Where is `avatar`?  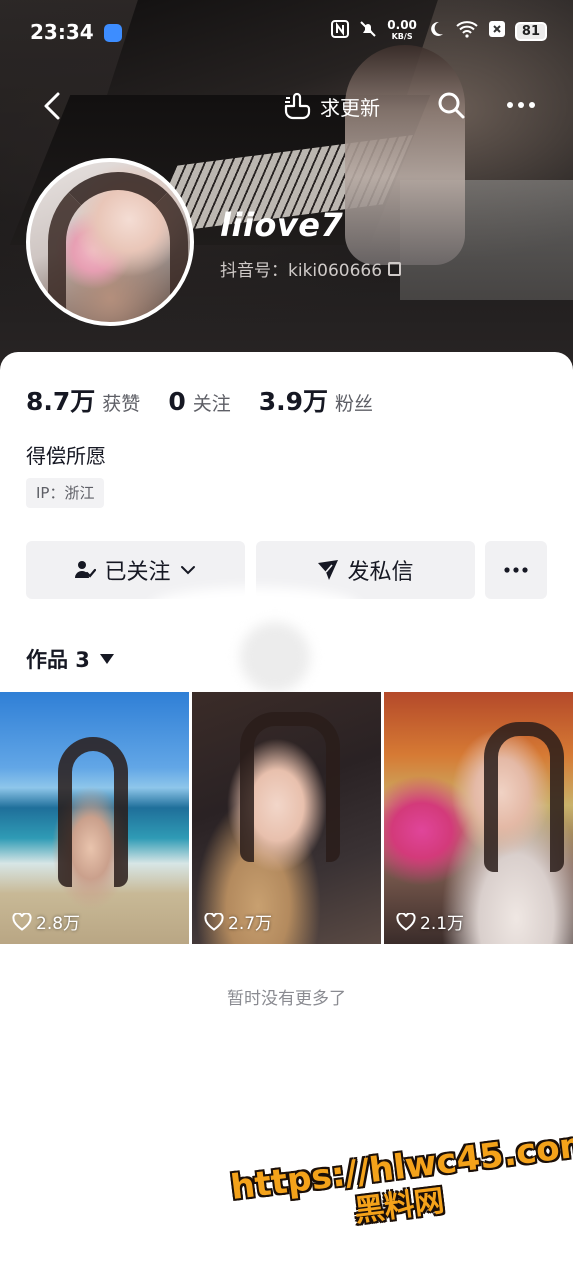 avatar is located at coordinates (110, 242).